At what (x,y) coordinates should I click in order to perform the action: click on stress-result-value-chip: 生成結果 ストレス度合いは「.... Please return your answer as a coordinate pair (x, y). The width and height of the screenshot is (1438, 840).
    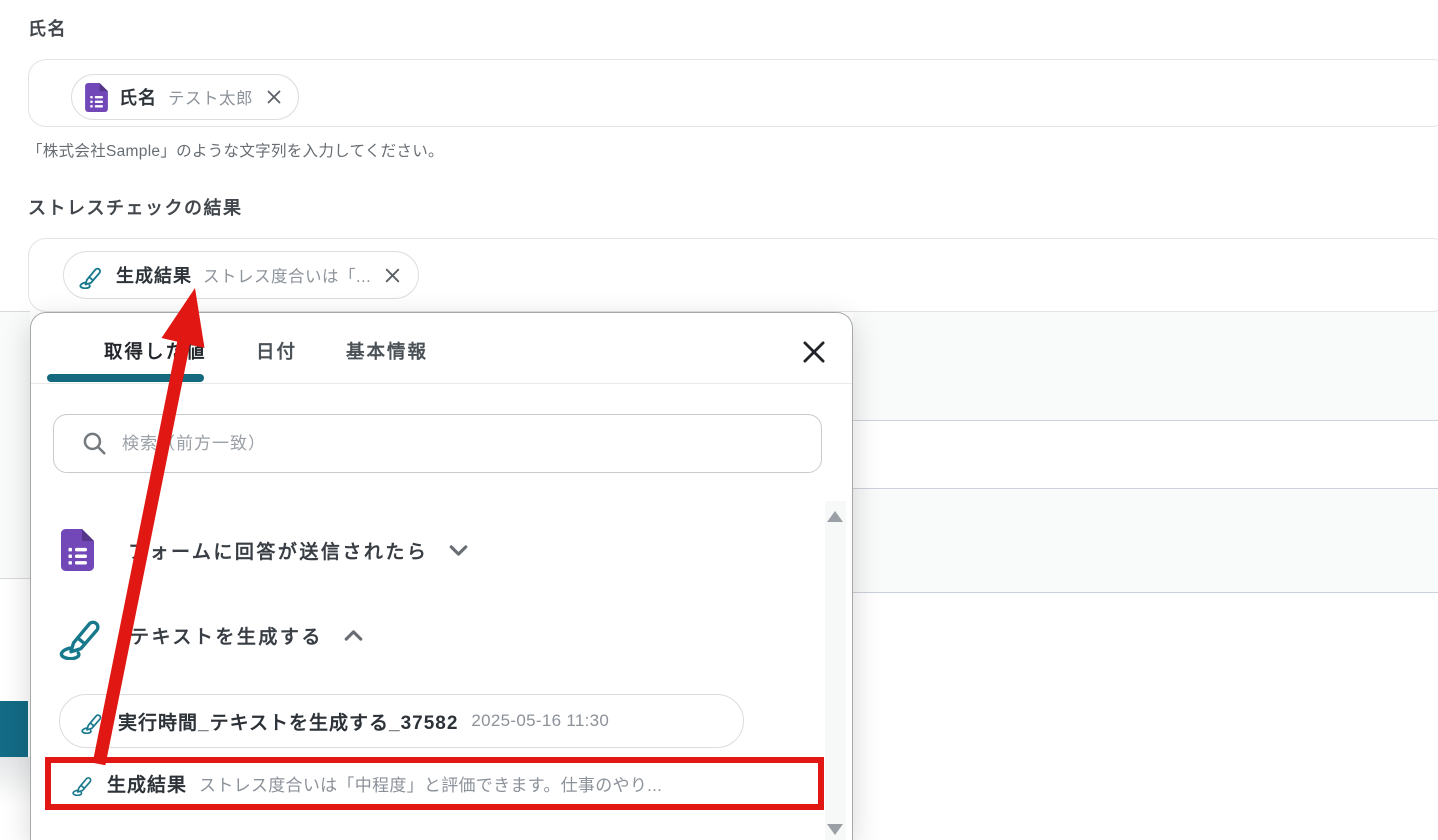
    Looking at the image, I should click on (241, 275).